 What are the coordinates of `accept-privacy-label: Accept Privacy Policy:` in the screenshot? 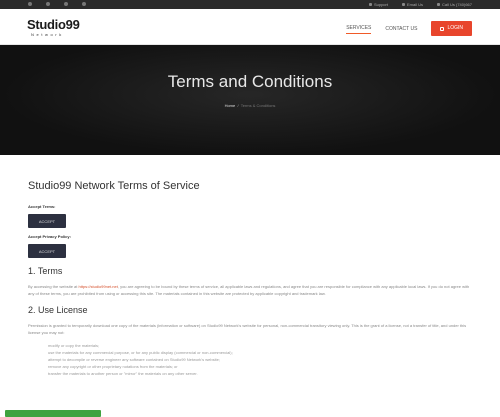 It's located at (49, 236).